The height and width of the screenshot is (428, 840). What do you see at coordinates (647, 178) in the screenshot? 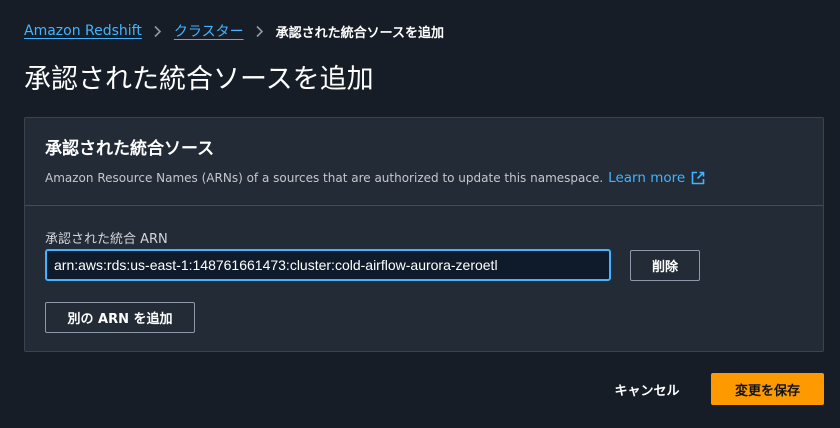
I see `learn-more-label: Learn more` at bounding box center [647, 178].